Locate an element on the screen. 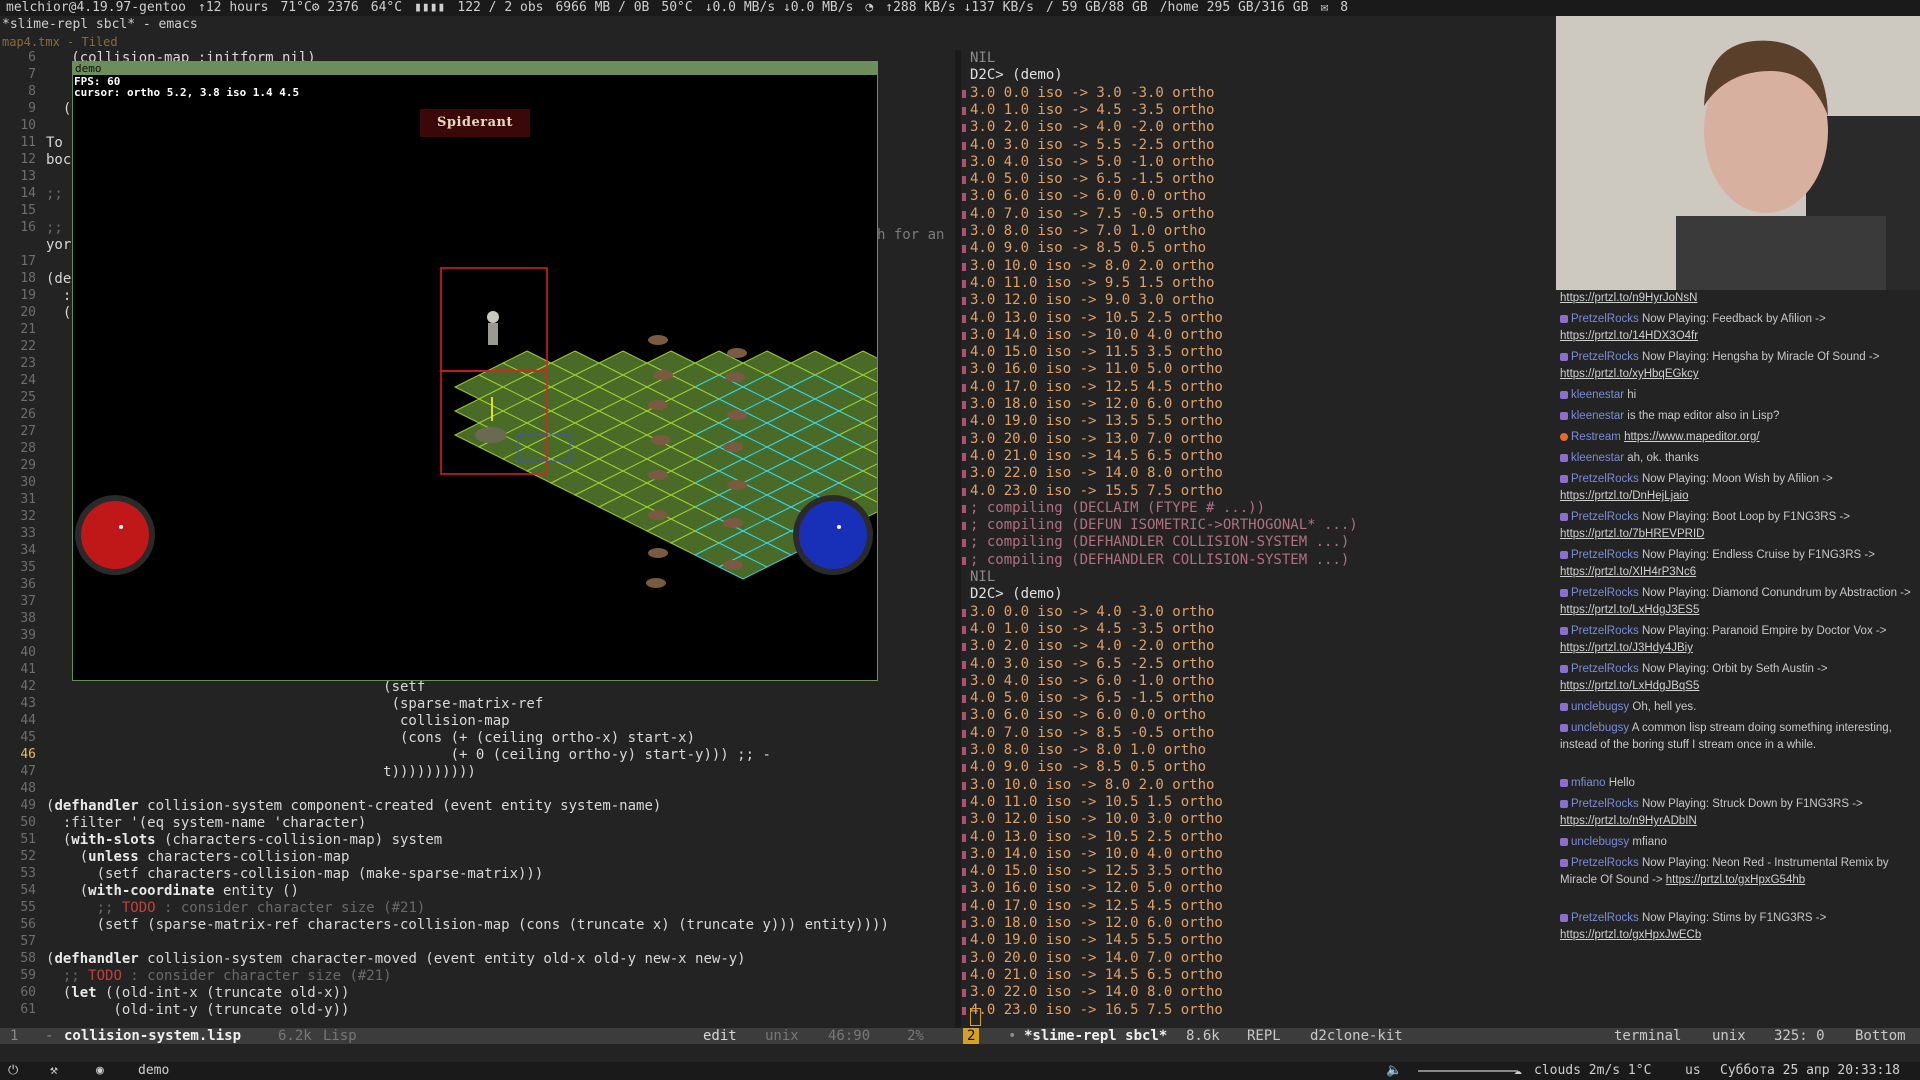  demo-window-title: demo is located at coordinates (475, 68).